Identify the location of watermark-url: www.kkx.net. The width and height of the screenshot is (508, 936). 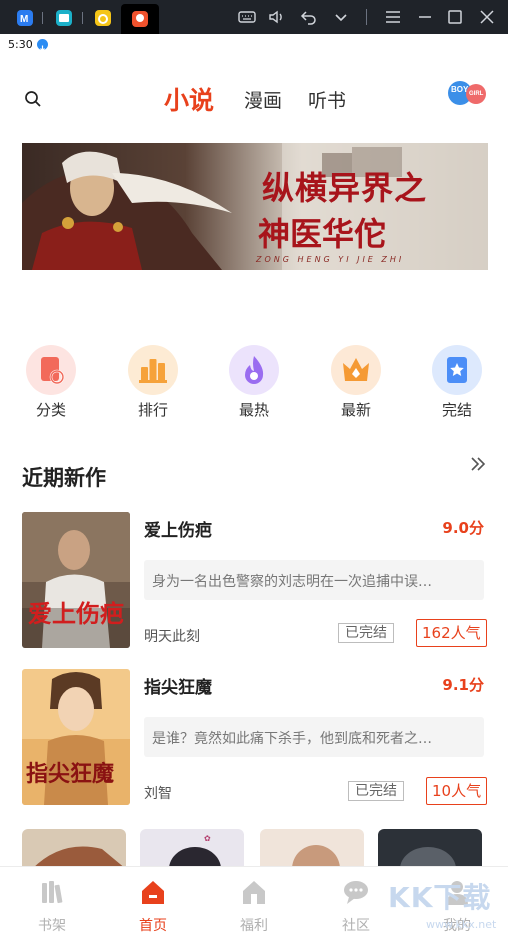
(461, 924).